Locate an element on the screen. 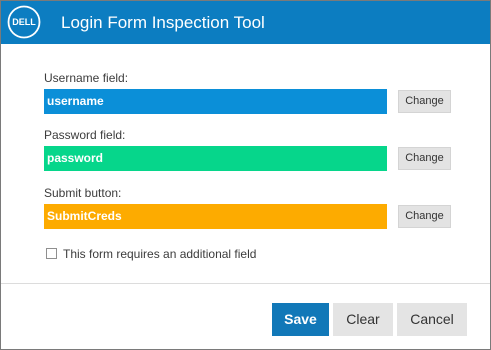  username-change-button: Change is located at coordinates (424, 101).